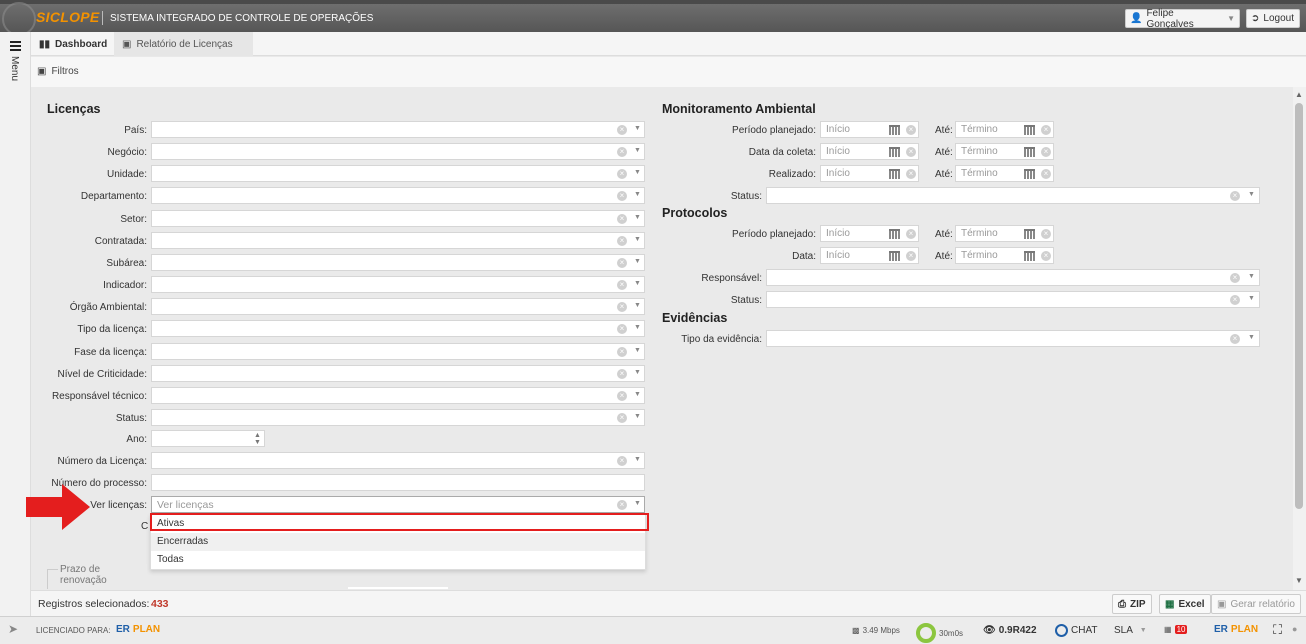 The image size is (1306, 644). What do you see at coordinates (1299, 94) in the screenshot?
I see `scroll-up-icon: ▲` at bounding box center [1299, 94].